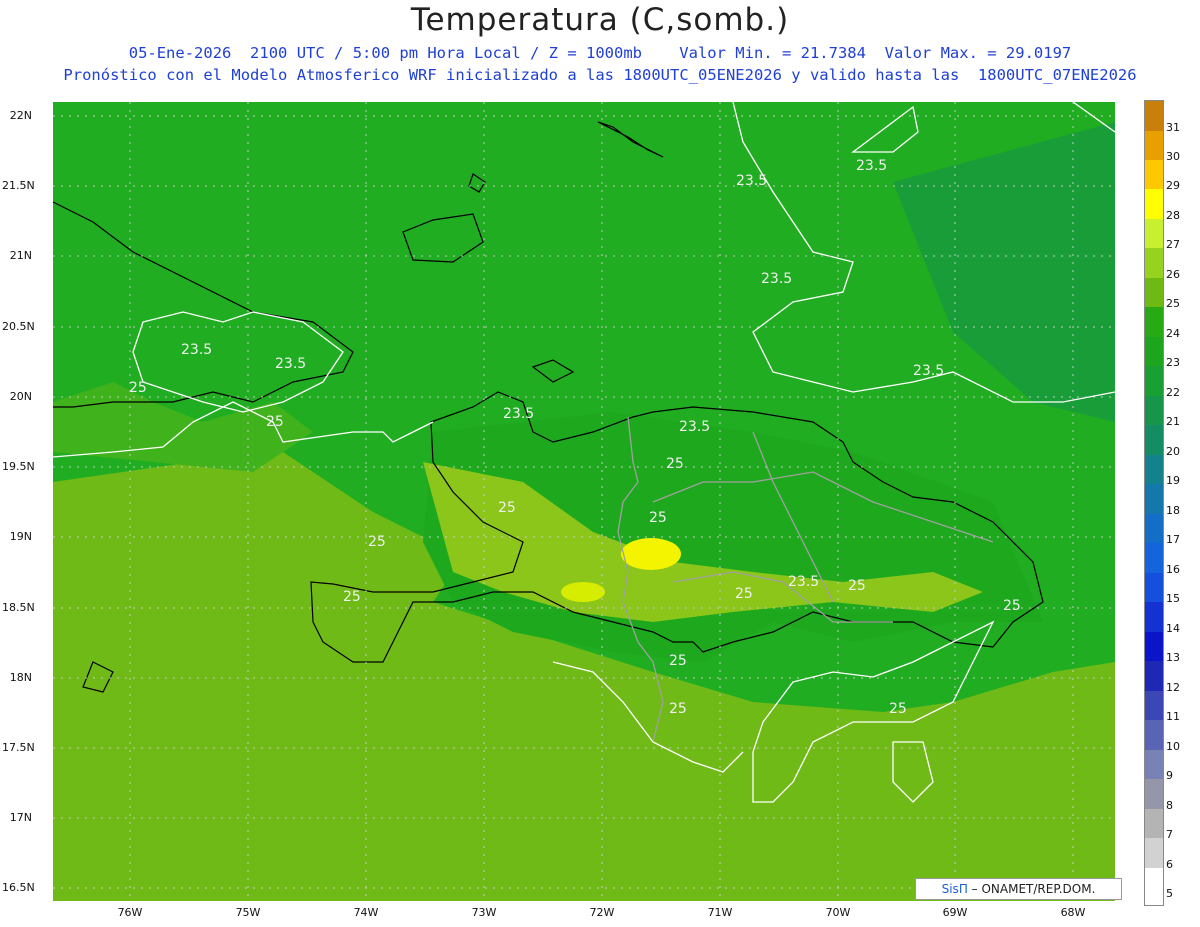 This screenshot has width=1200, height=927. I want to click on legend-label: 25, so click(1173, 303).